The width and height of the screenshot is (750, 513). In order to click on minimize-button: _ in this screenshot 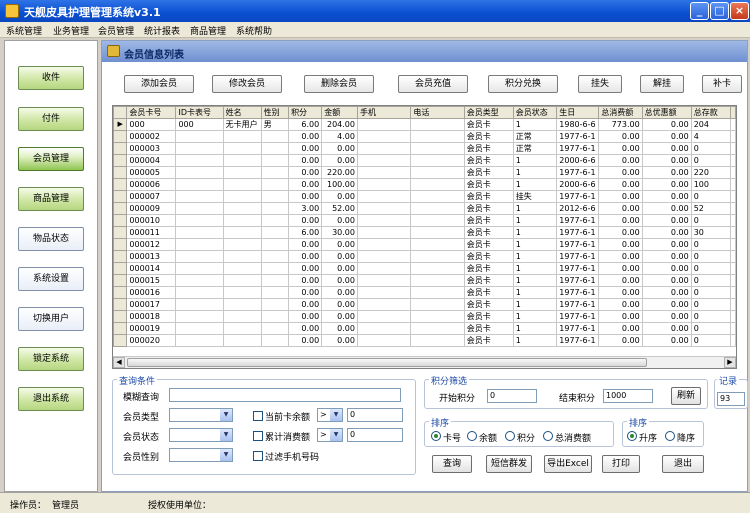, I will do `click(699, 11)`.